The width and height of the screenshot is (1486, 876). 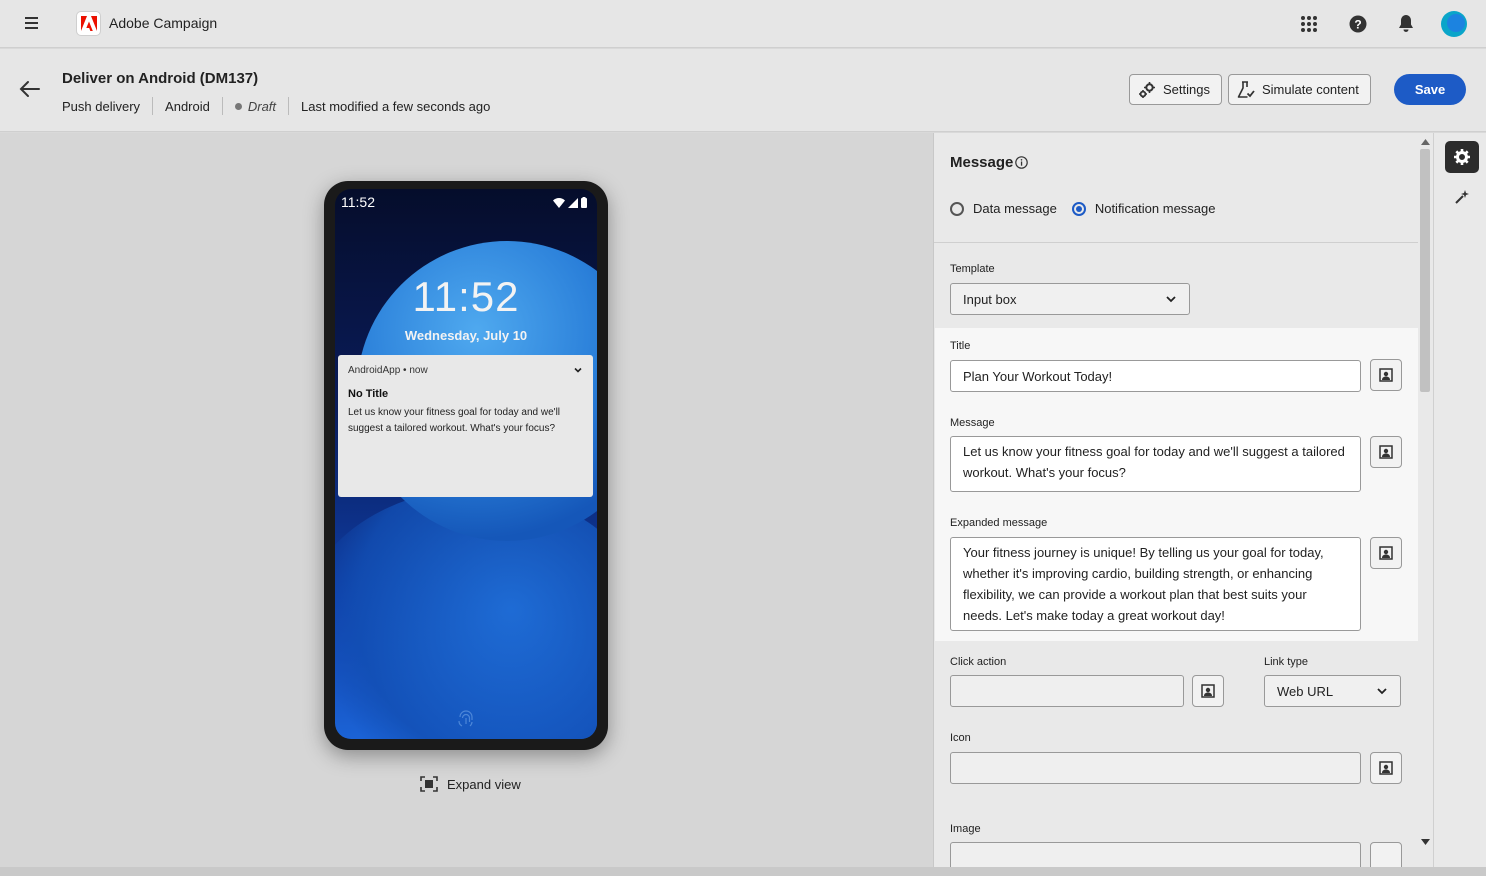 What do you see at coordinates (1246, 89) in the screenshot?
I see `flask-check-icon` at bounding box center [1246, 89].